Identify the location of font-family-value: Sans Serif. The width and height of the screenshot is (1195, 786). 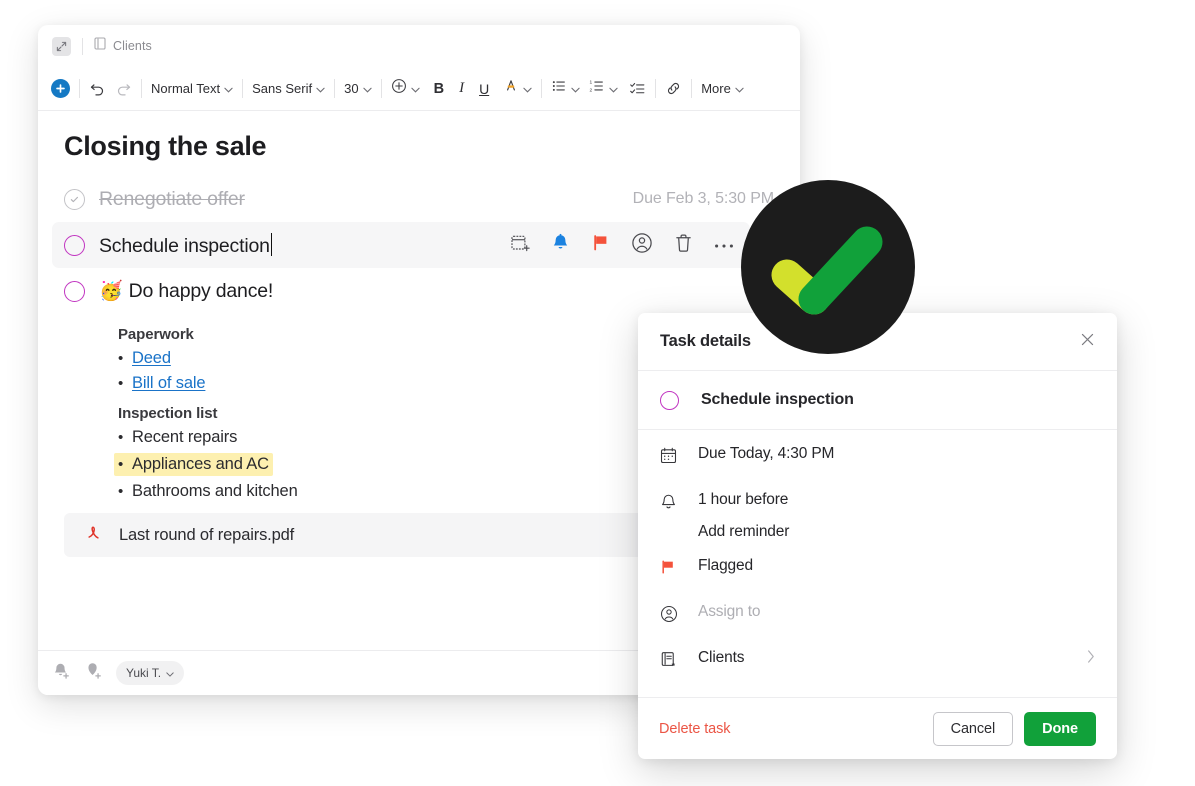
(282, 88).